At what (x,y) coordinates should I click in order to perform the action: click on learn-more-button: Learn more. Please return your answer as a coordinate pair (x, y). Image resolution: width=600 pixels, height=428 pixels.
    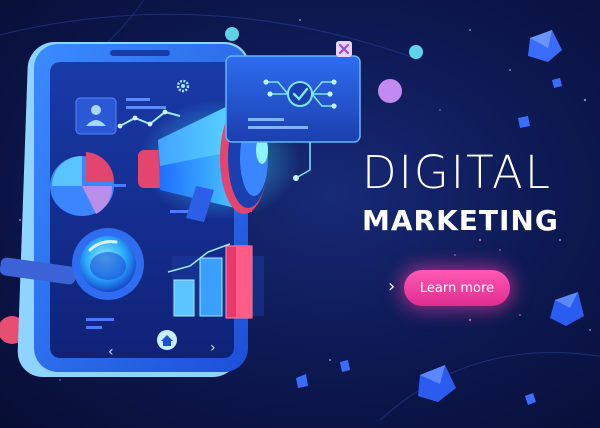
    Looking at the image, I should click on (457, 288).